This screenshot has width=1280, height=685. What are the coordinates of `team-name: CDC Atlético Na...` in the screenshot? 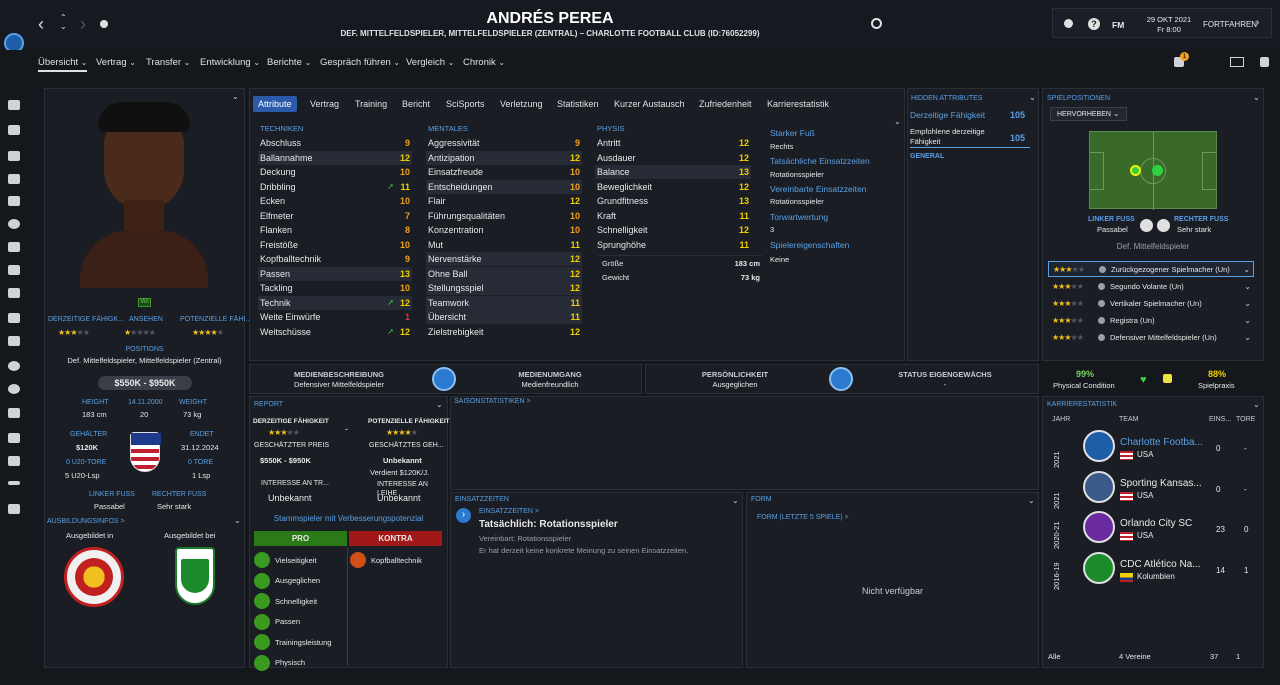 It's located at (1160, 564).